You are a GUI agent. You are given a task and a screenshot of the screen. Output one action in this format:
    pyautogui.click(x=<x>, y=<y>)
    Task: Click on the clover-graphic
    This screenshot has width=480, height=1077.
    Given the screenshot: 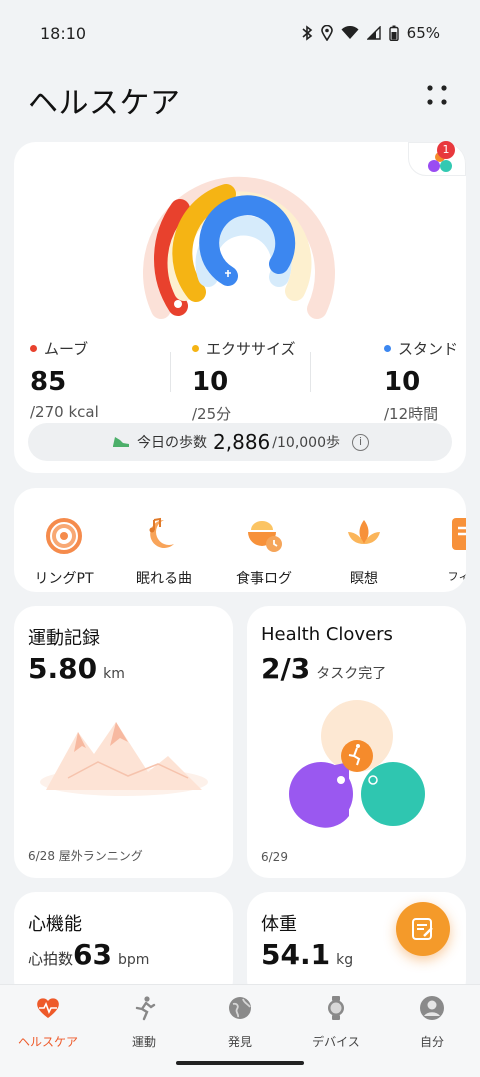 What is the action you would take?
    pyautogui.click(x=357, y=764)
    